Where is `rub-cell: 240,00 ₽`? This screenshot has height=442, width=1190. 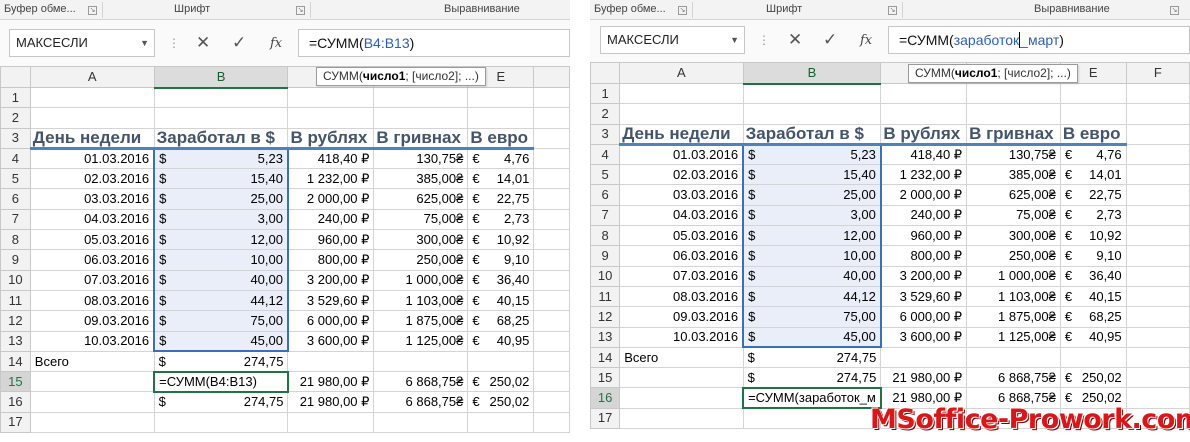 rub-cell: 240,00 ₽ is located at coordinates (924, 215).